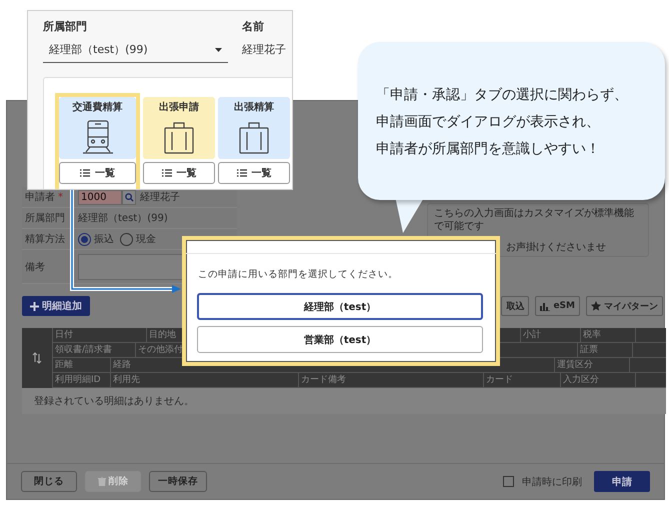  Describe the element at coordinates (56, 306) in the screenshot. I see `add-detail-button: 明細追加` at that location.